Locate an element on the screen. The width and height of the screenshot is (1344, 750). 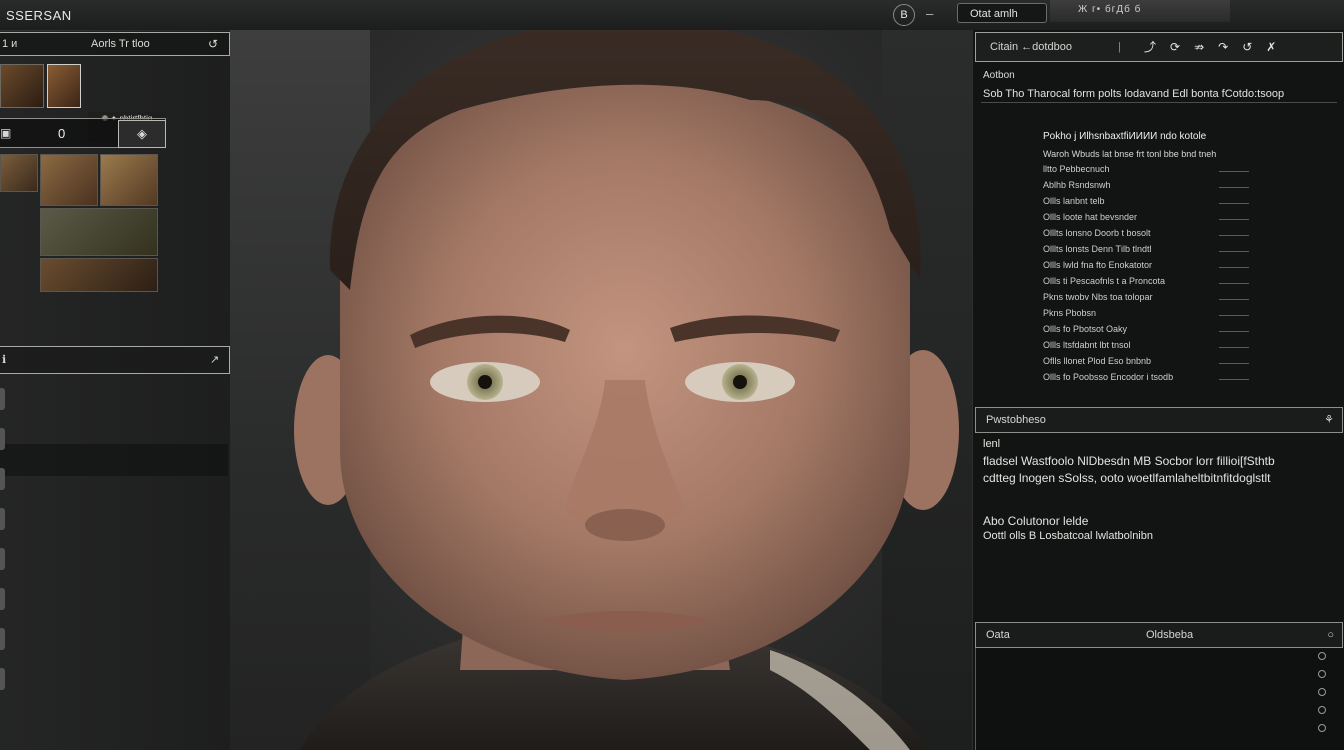
stat-name: Ollls loote hat bevsnder is located at coordinates (1090, 217).